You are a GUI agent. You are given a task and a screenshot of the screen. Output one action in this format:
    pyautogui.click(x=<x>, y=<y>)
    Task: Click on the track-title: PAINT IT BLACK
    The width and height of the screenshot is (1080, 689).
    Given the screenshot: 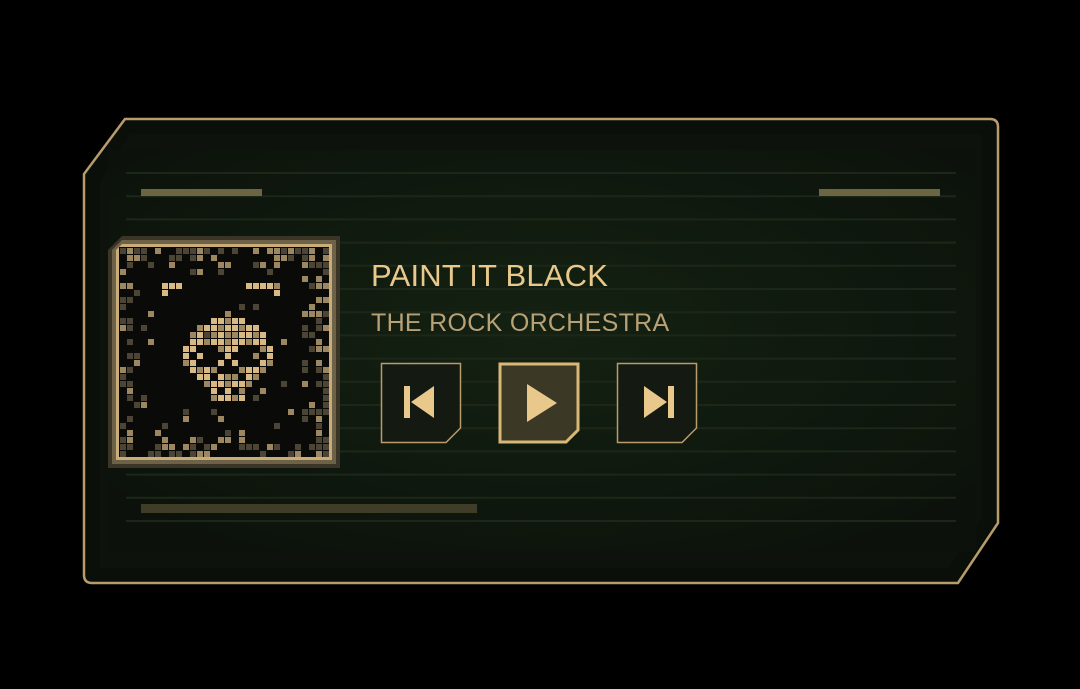 What is the action you would take?
    pyautogui.click(x=490, y=275)
    